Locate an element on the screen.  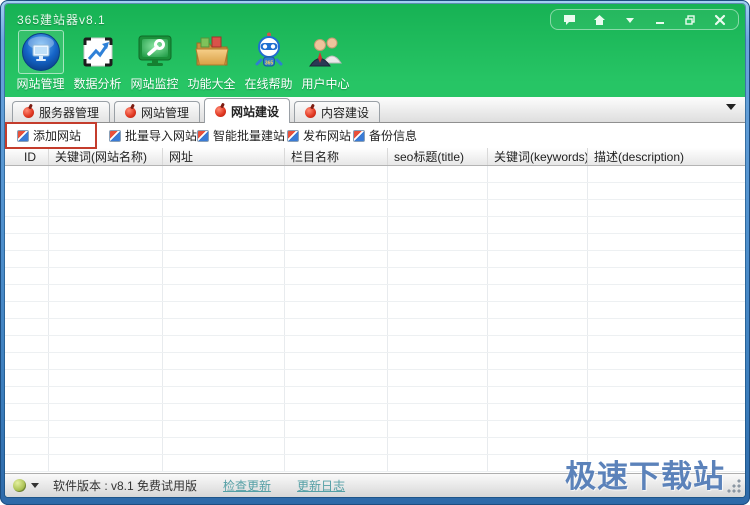
restore-icon is located at coordinates (689, 19).